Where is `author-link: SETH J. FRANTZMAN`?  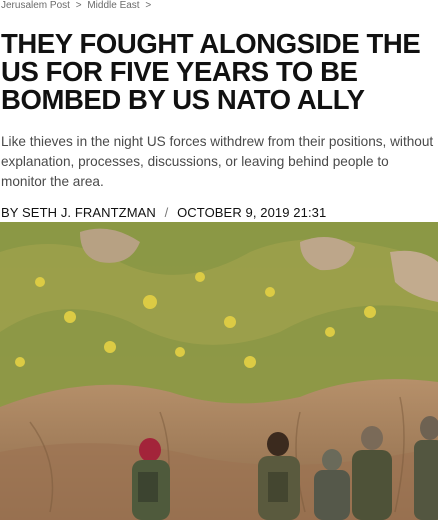
author-link: SETH J. FRANTZMAN is located at coordinates (89, 212).